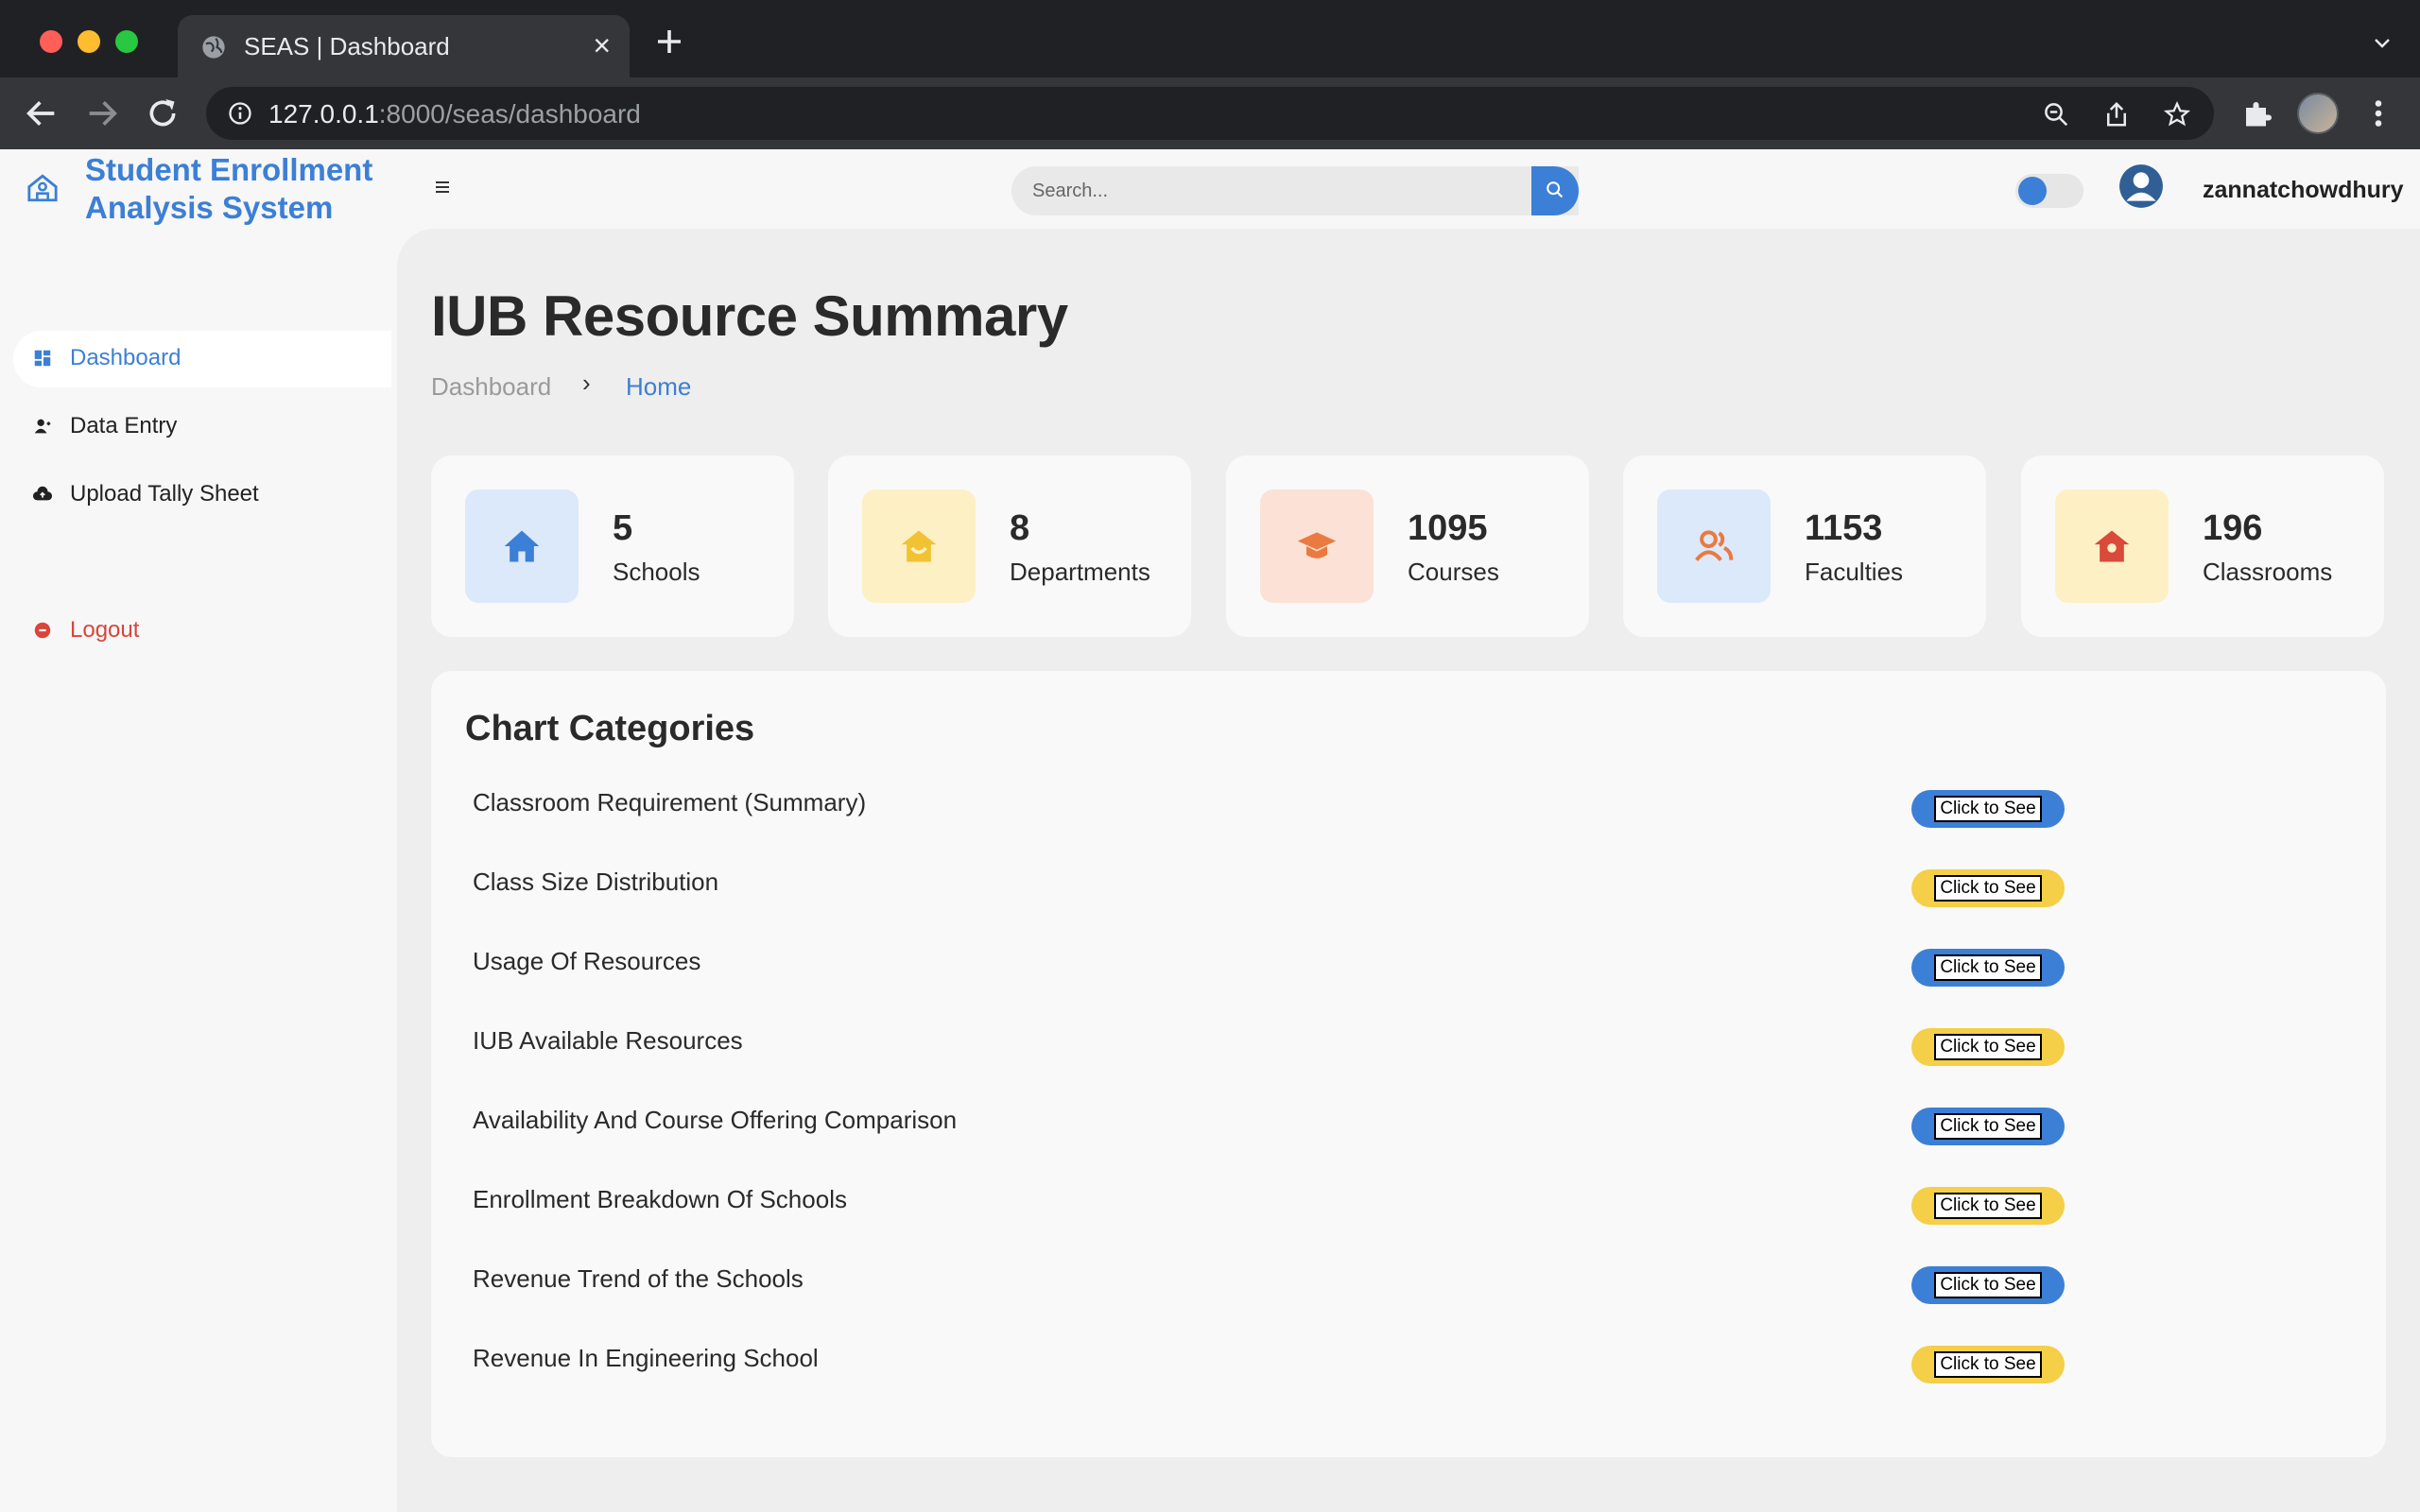 The width and height of the screenshot is (2420, 1512). Describe the element at coordinates (202, 631) in the screenshot. I see `sidebar-item-logout: Logout` at that location.